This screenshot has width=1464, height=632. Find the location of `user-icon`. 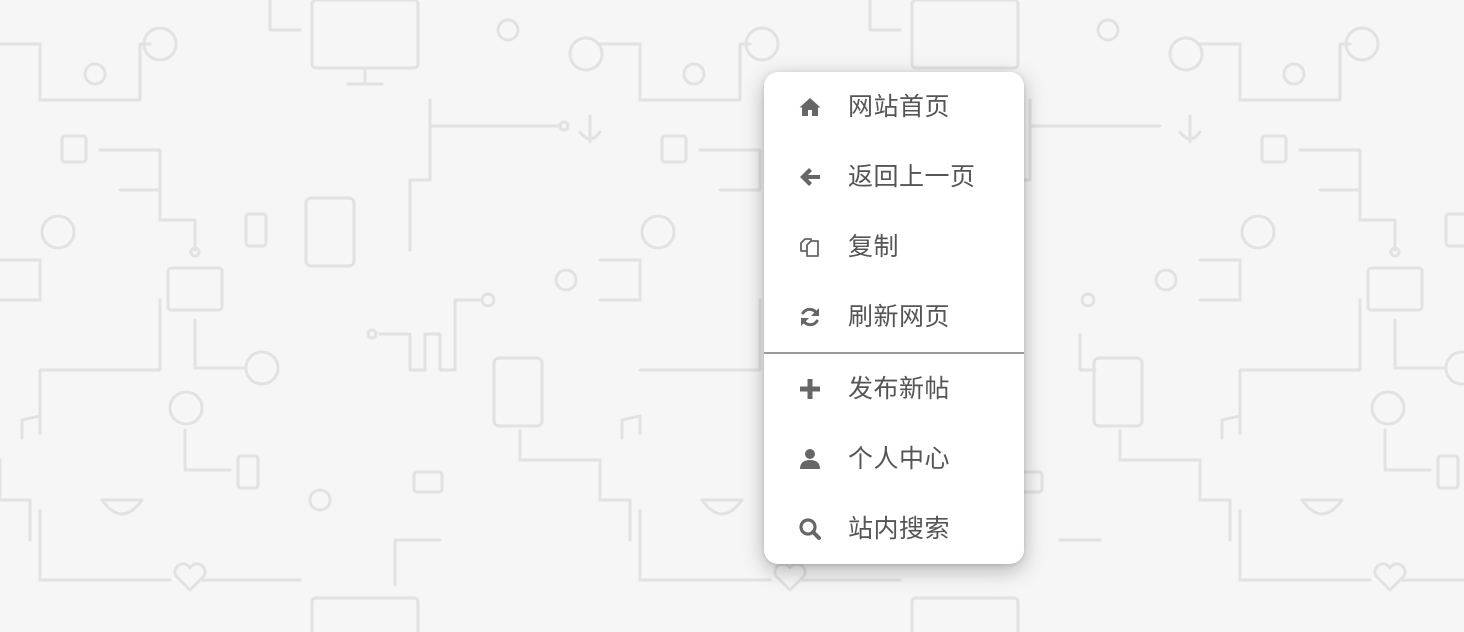

user-icon is located at coordinates (810, 459).